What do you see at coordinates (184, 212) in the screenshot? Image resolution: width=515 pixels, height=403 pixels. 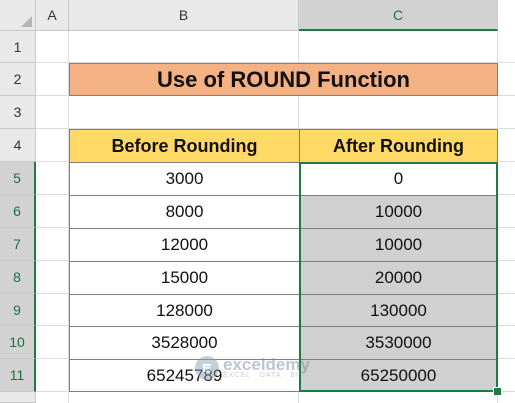 I see `before-cell: 8000` at bounding box center [184, 212].